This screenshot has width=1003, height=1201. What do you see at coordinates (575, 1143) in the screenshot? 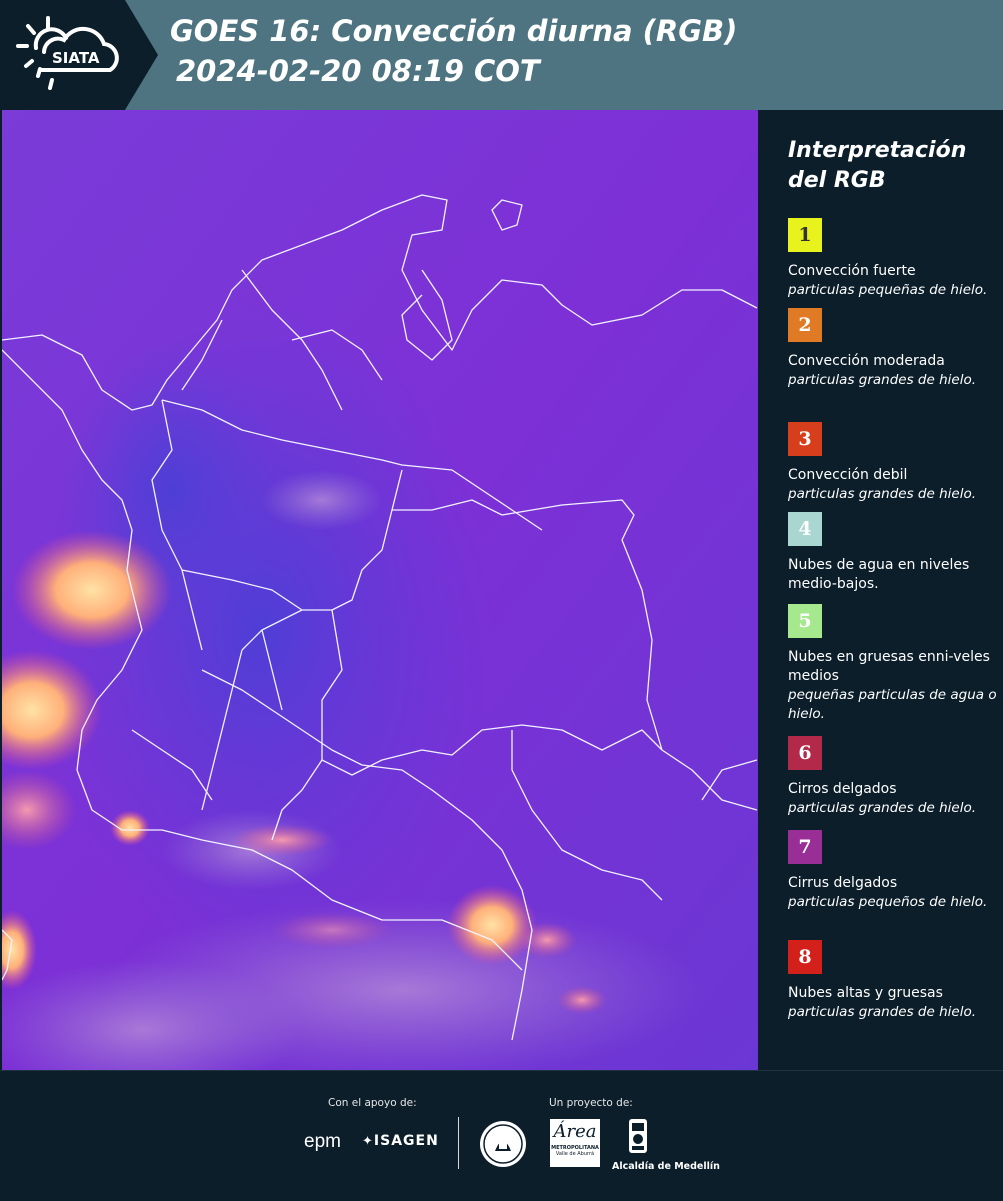
I see `amva-logo: Área METROPOLITANA Valle de Aburrá` at bounding box center [575, 1143].